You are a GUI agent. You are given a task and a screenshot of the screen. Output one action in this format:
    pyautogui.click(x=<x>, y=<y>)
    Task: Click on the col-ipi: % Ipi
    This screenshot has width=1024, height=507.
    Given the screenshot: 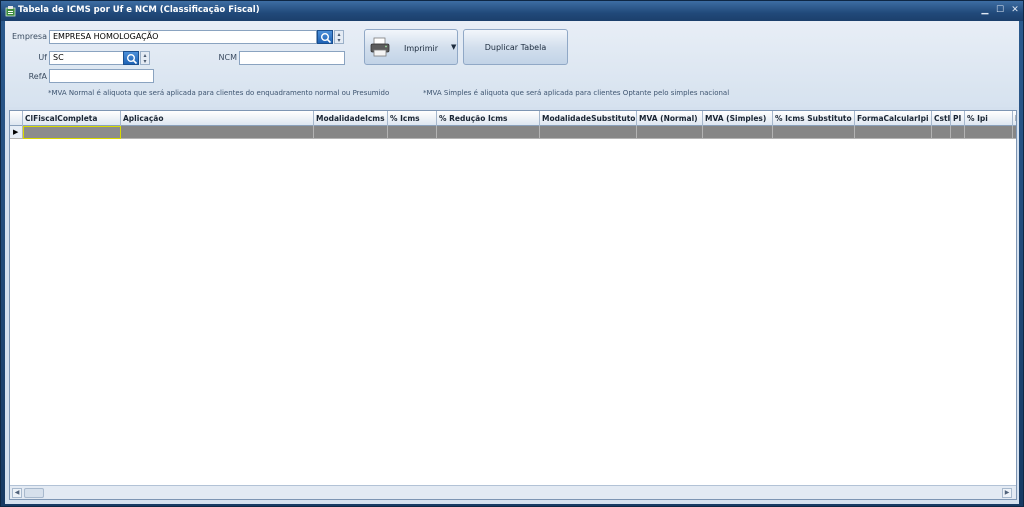 What is the action you would take?
    pyautogui.click(x=989, y=118)
    